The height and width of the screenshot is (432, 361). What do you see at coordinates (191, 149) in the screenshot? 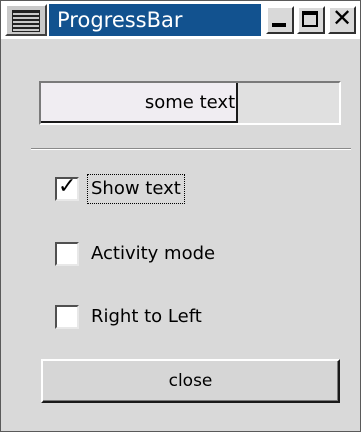
I see `separator` at bounding box center [191, 149].